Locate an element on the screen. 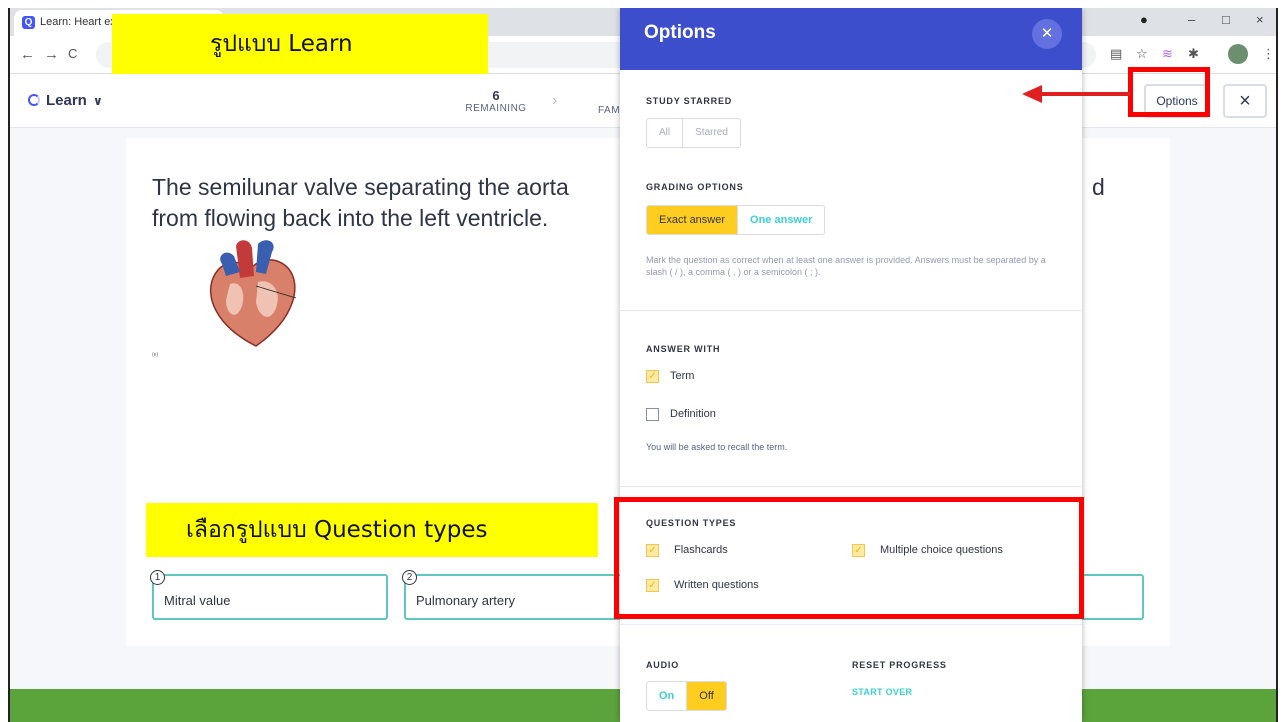 The height and width of the screenshot is (722, 1284). choice-label: Mitral value is located at coordinates (197, 600).